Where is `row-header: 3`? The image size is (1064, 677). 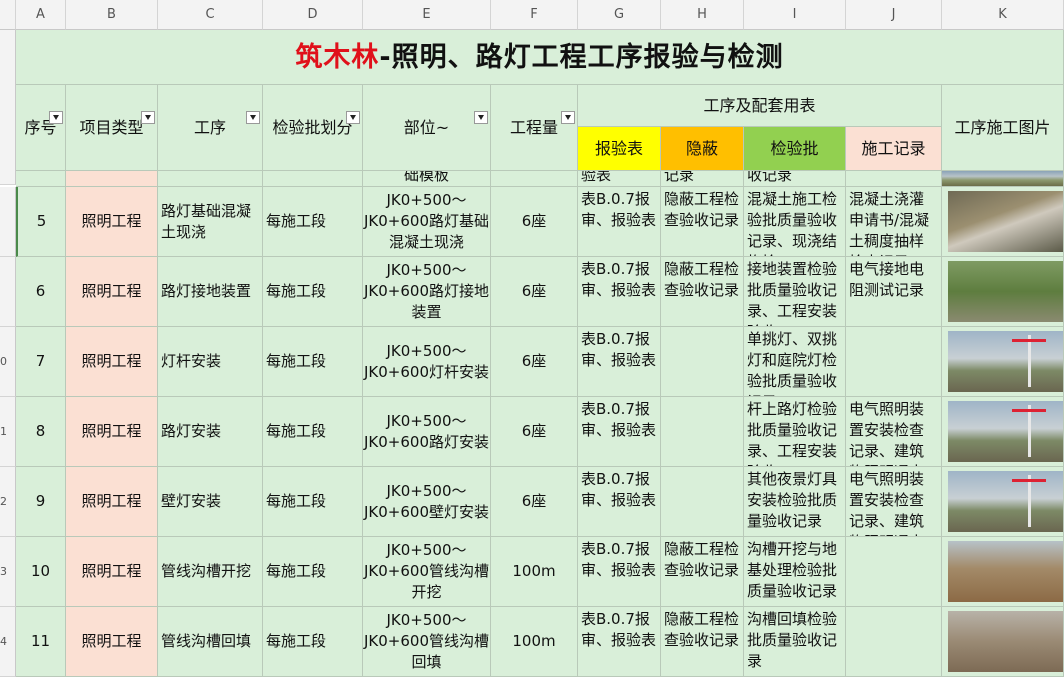 row-header: 3 is located at coordinates (8, 572).